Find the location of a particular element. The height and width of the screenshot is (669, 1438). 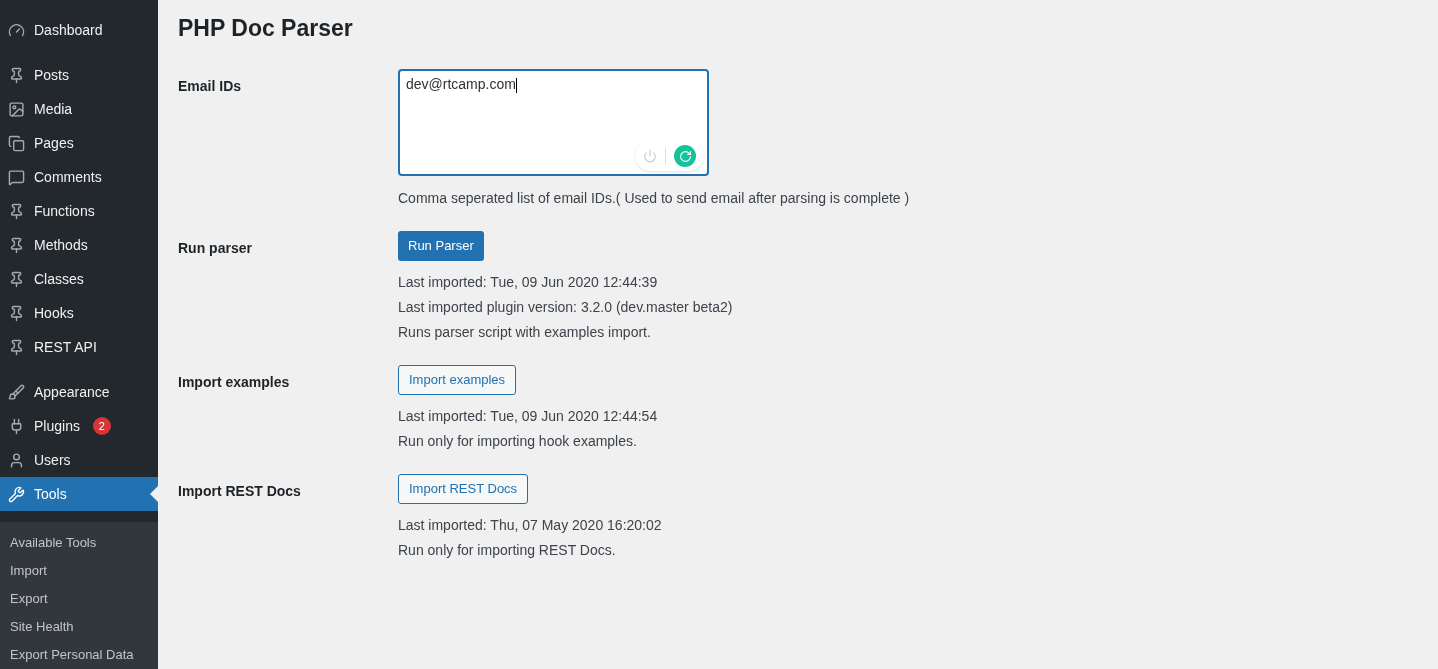

field-description: Last imported: Tue, 09 Jun 2020 12:44:39 is located at coordinates (528, 282).